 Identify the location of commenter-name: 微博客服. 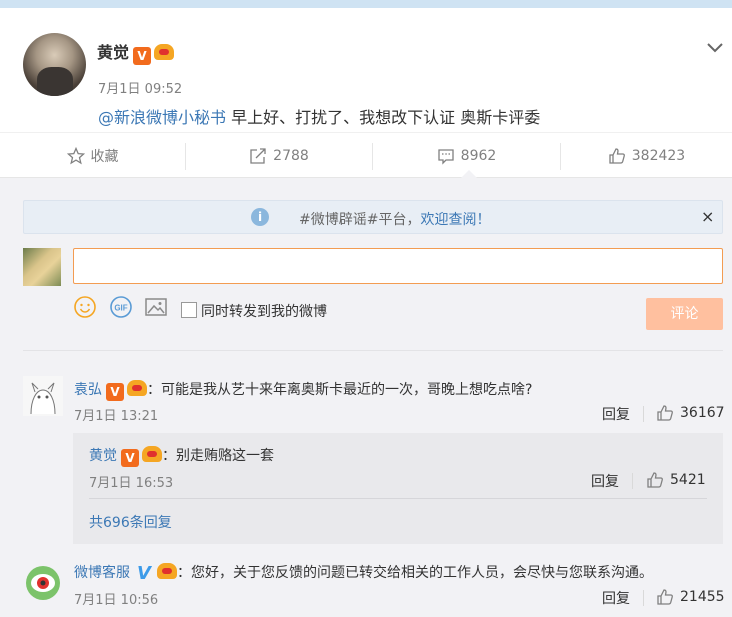
(102, 573).